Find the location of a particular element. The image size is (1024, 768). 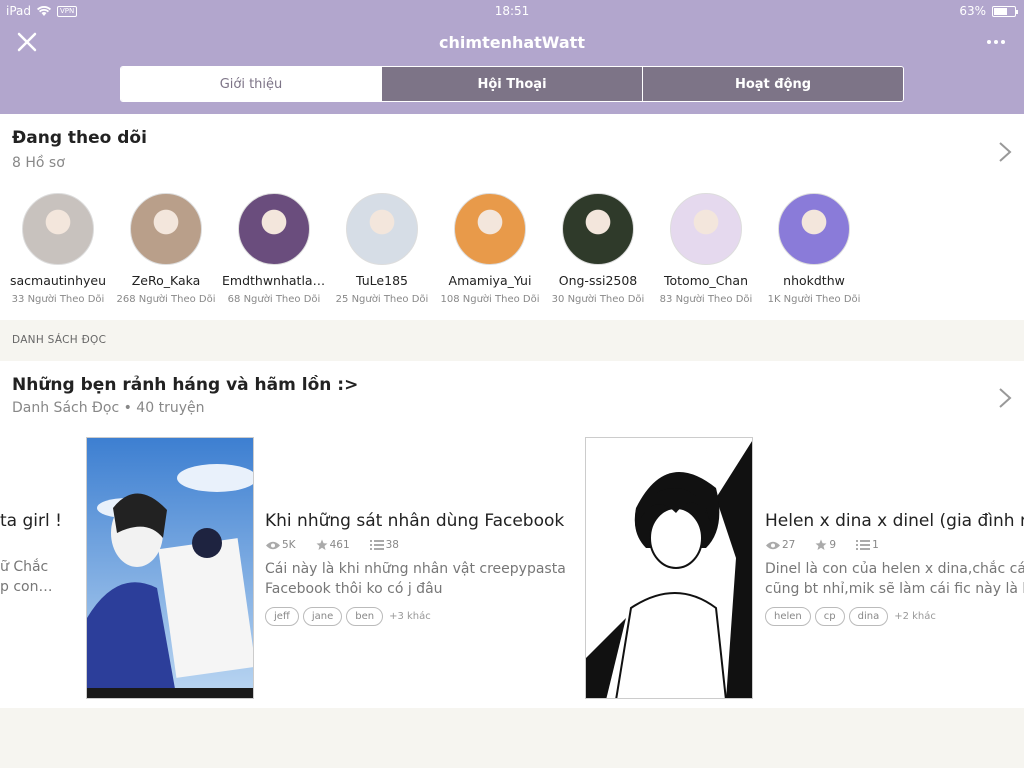

profile-name: TuLe185 is located at coordinates (382, 280).